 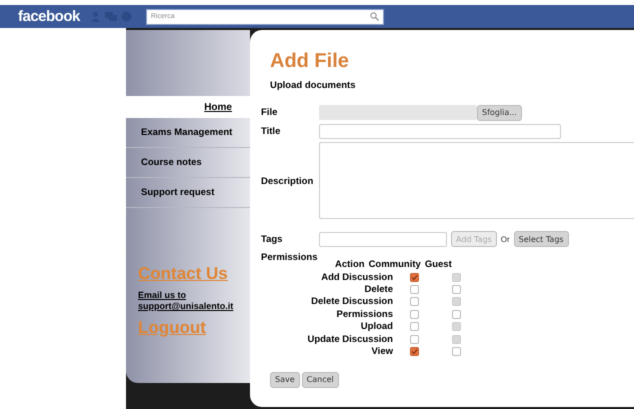 What do you see at coordinates (320, 380) in the screenshot?
I see `cancel-button: Cancel` at bounding box center [320, 380].